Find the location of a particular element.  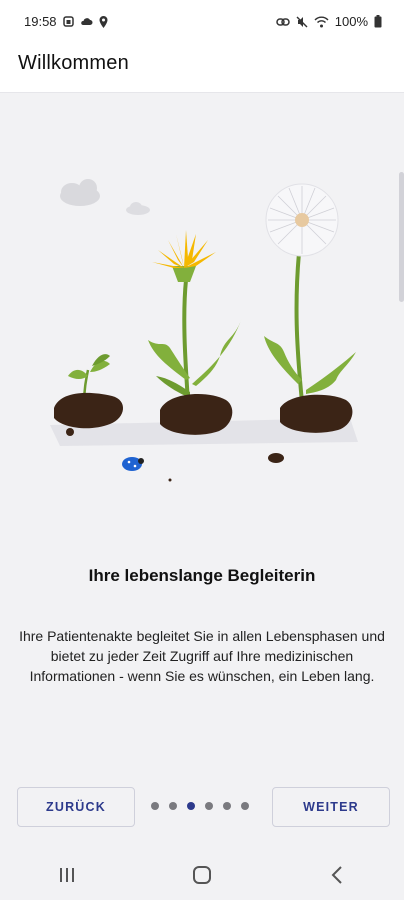

battery-icon is located at coordinates (378, 21).